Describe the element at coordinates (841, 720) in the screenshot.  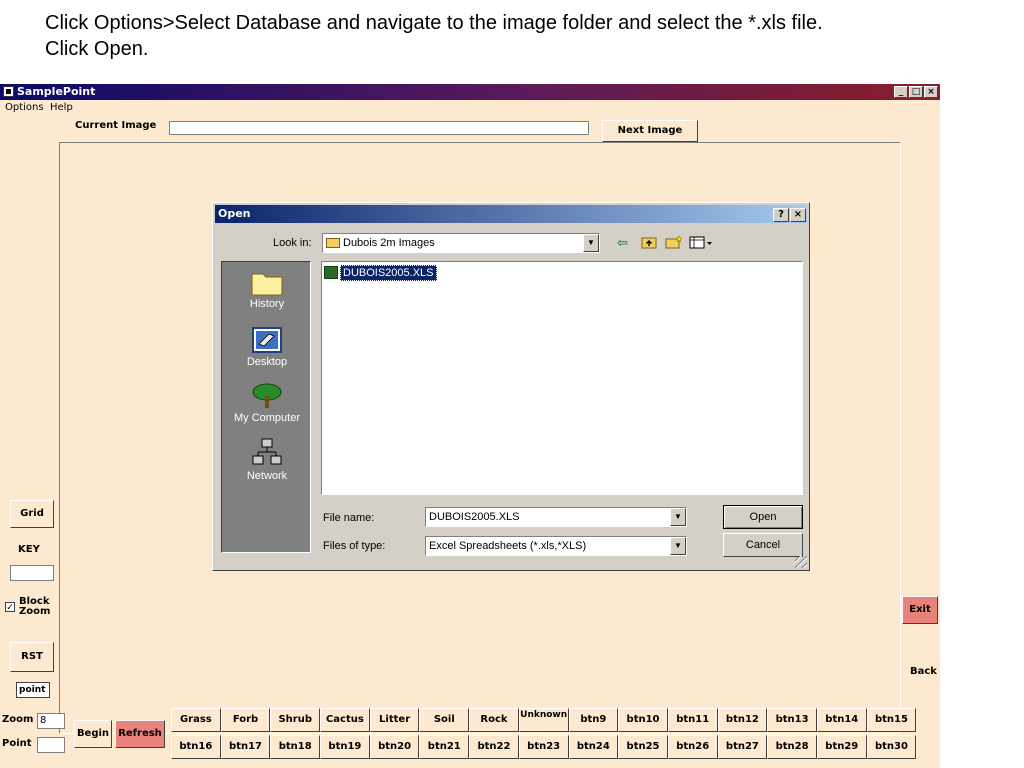
I see `category-button-btn14: btn14` at that location.